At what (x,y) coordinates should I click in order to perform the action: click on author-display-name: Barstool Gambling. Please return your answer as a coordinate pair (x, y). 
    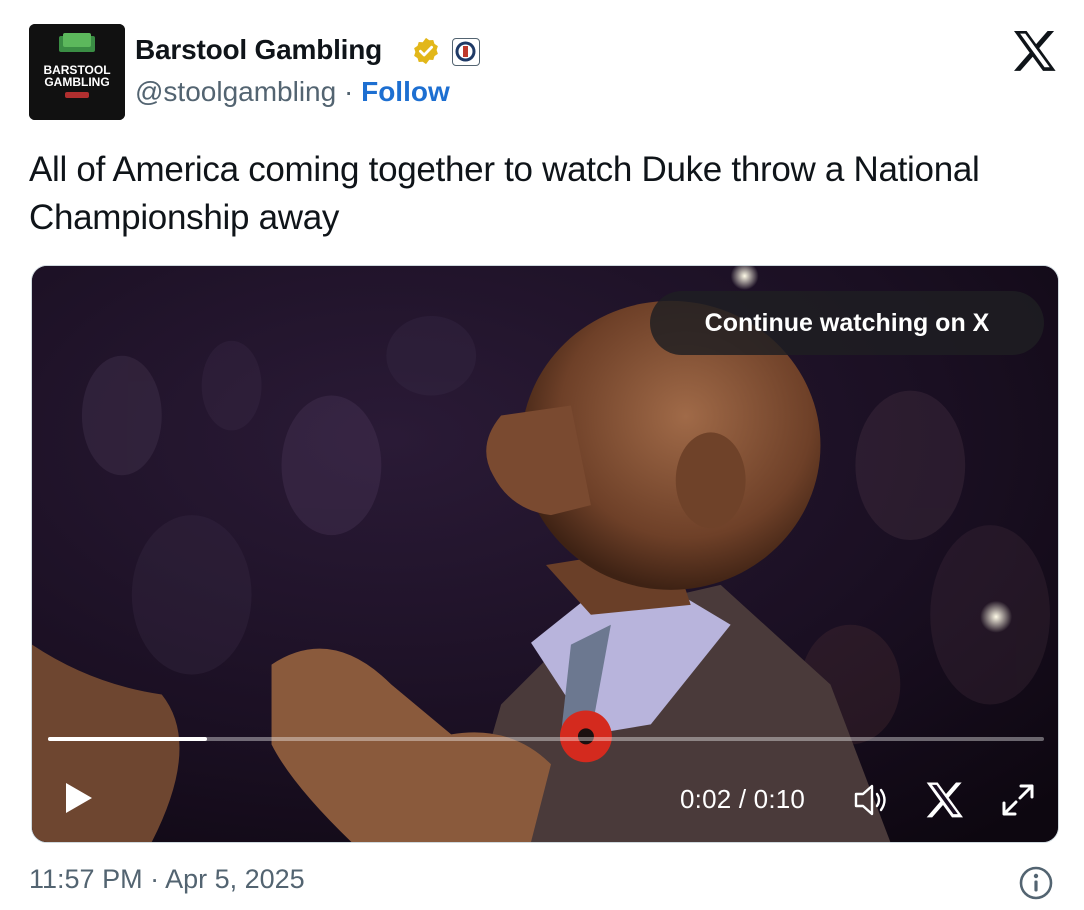
    Looking at the image, I should click on (258, 50).